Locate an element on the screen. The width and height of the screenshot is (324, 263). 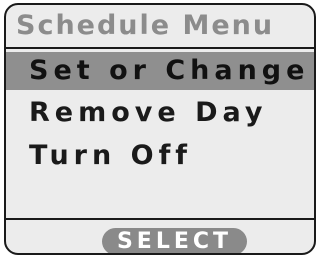
menu-item-remove-day: Remove Day is located at coordinates (160, 113).